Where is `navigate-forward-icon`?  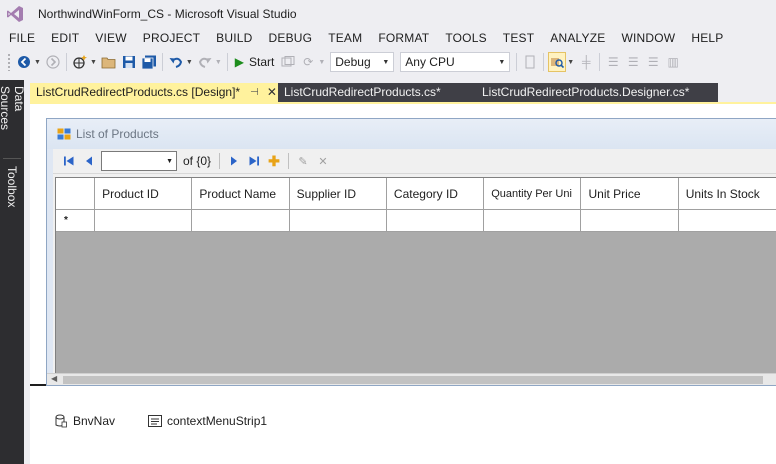 navigate-forward-icon is located at coordinates (53, 62).